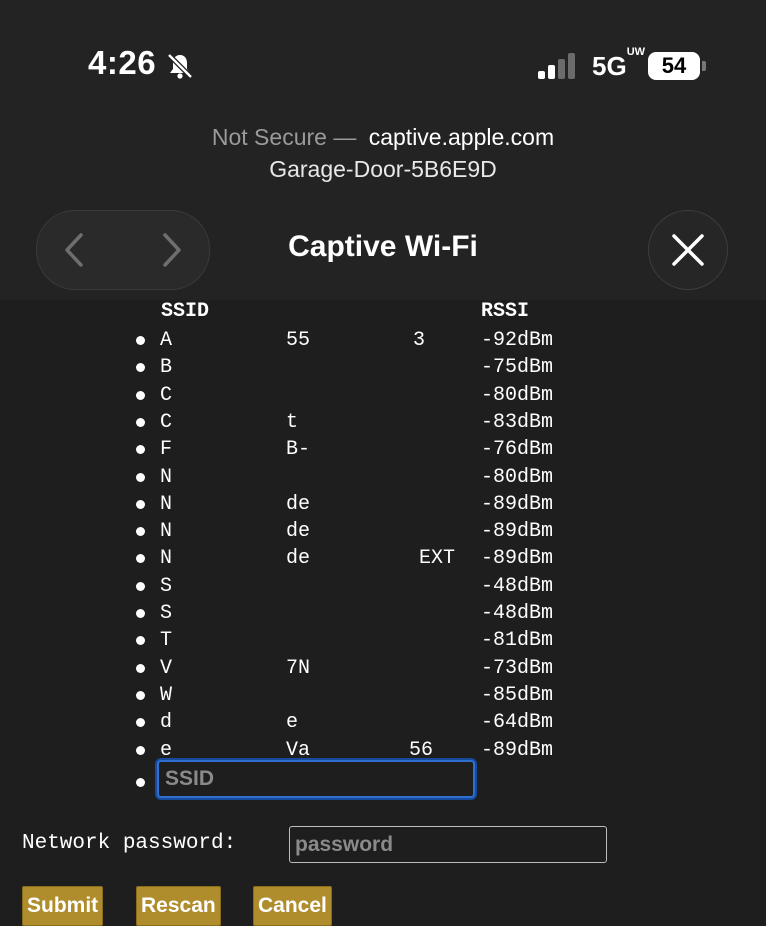 This screenshot has width=766, height=926. What do you see at coordinates (166, 695) in the screenshot?
I see `network-ssid: W` at bounding box center [166, 695].